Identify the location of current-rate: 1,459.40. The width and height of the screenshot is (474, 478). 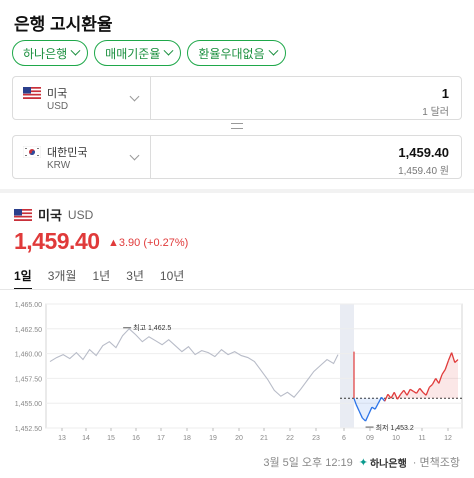
(57, 241).